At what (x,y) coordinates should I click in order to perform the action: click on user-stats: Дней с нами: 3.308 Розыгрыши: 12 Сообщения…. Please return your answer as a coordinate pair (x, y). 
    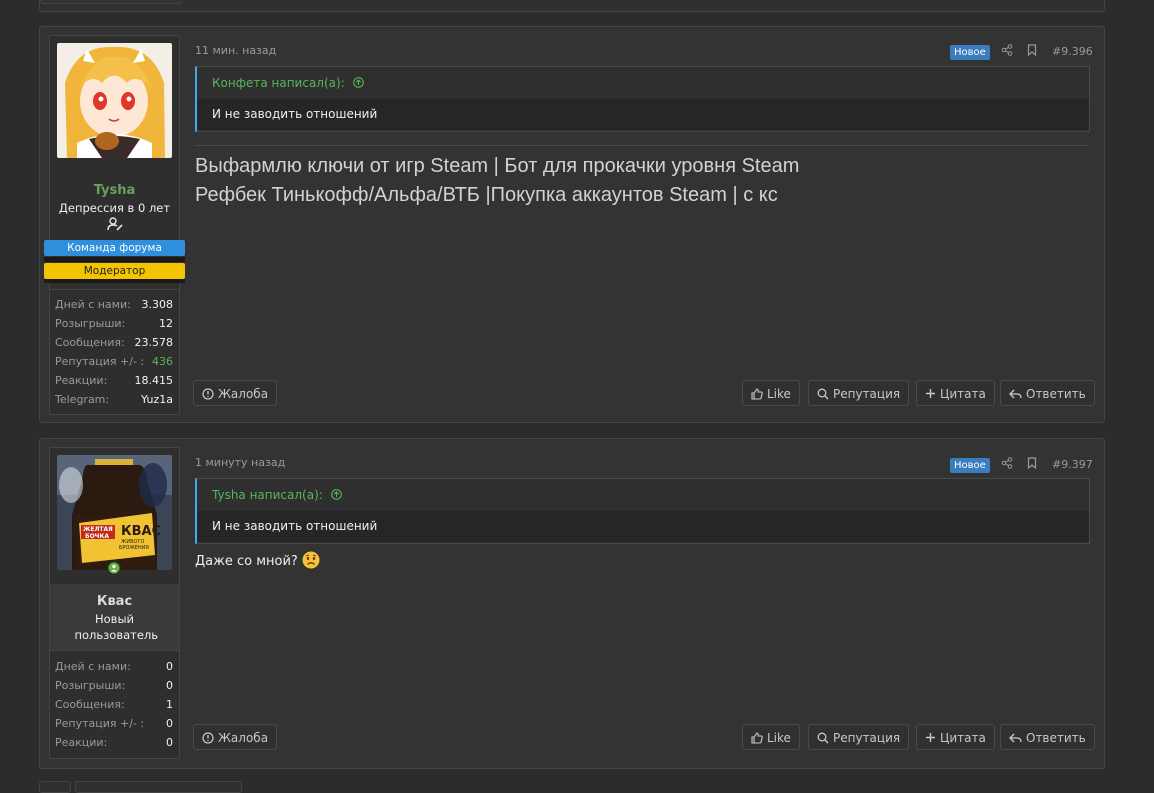
    Looking at the image, I should click on (114, 351).